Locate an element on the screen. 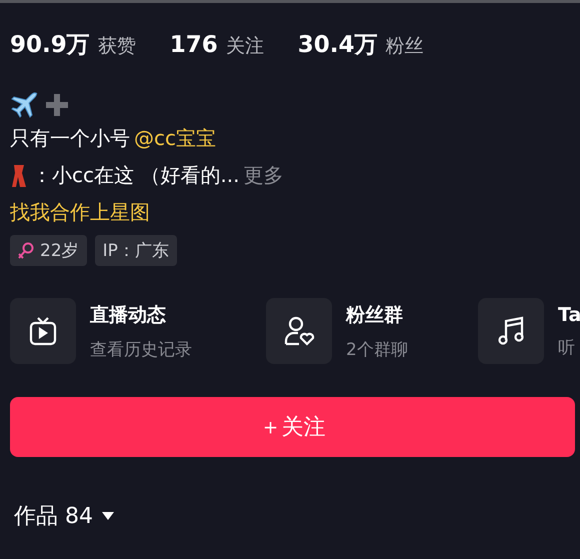  female-icon is located at coordinates (26, 251).